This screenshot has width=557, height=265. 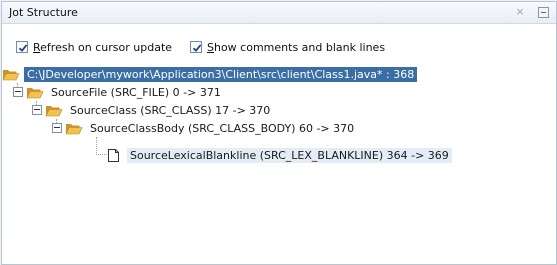 I want to click on close-icon: ×, so click(x=520, y=12).